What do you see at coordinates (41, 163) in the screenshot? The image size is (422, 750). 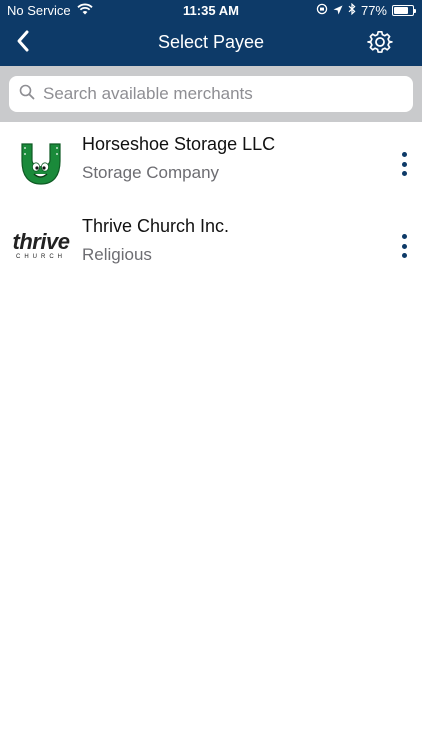 I see `horseshoe-logo` at bounding box center [41, 163].